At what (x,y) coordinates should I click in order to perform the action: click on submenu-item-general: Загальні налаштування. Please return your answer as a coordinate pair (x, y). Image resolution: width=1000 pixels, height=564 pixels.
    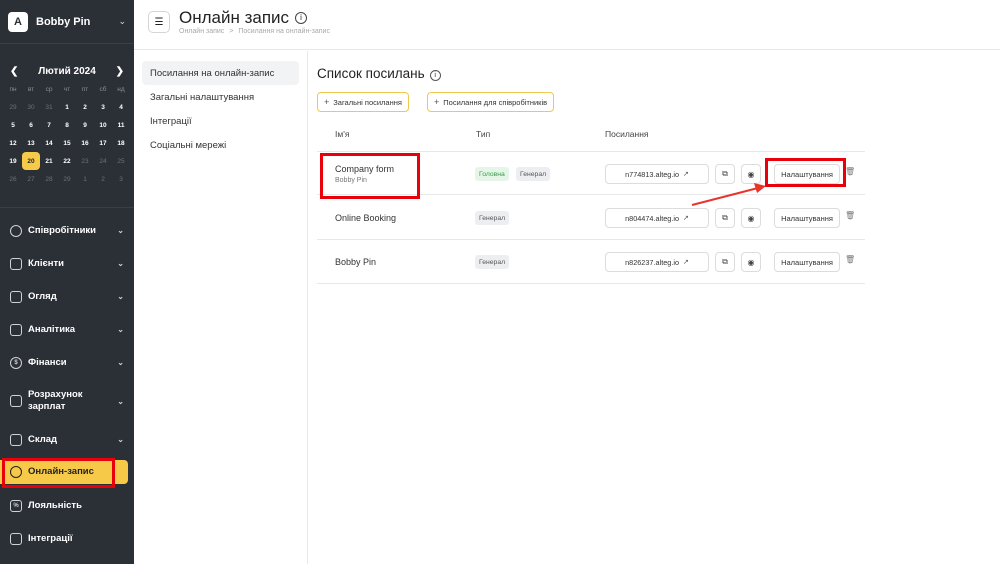
    Looking at the image, I should click on (220, 97).